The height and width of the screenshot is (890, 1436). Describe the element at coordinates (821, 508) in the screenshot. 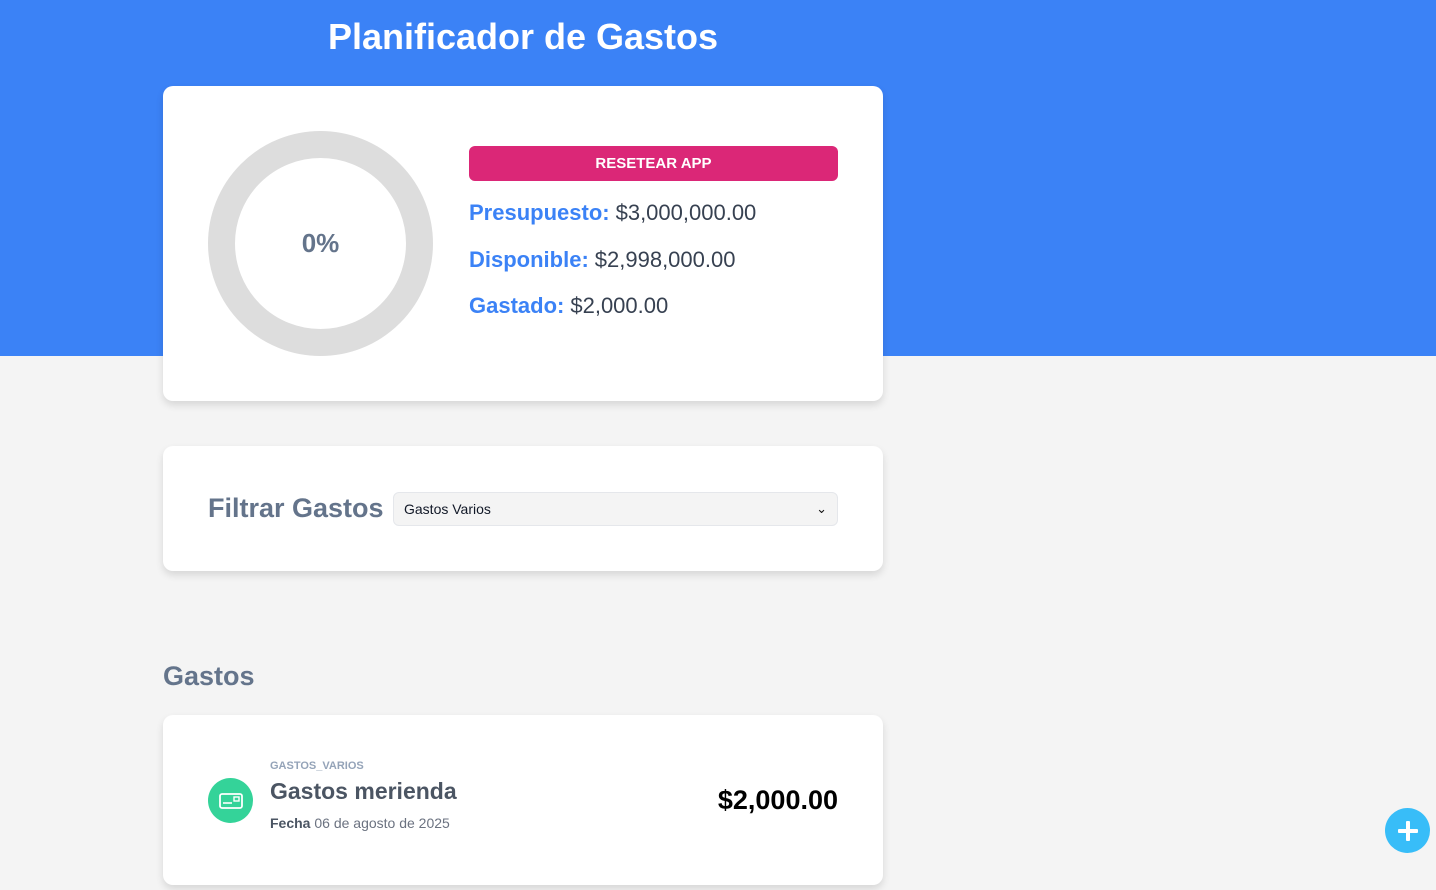

I see `chevron-down-icon: ⌄` at that location.